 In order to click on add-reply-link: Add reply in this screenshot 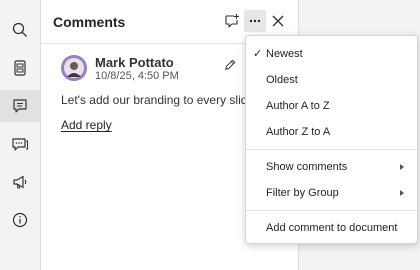, I will do `click(86, 125)`.